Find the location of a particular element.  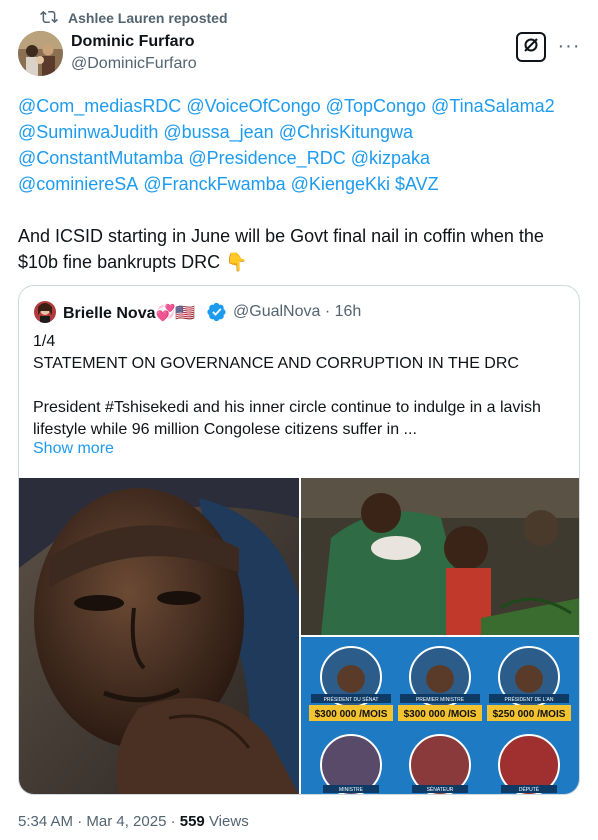

grok-button is located at coordinates (531, 47).